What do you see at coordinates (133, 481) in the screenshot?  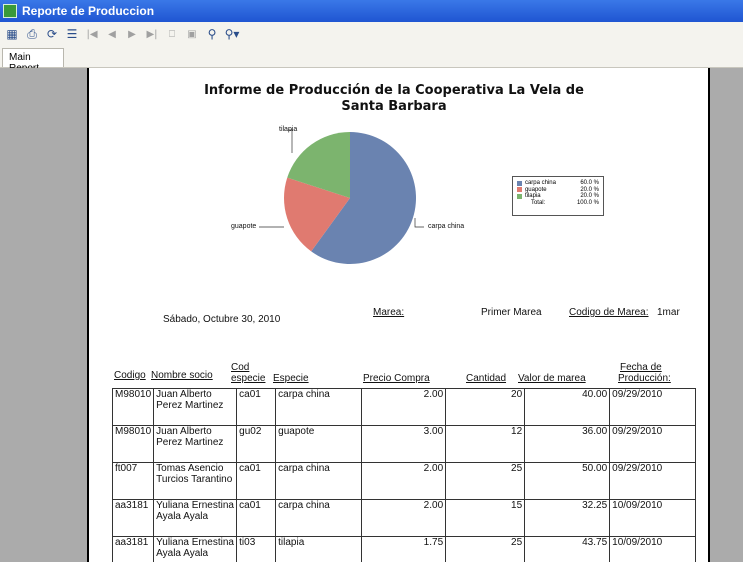 I see `cell-codigo: ft007` at bounding box center [133, 481].